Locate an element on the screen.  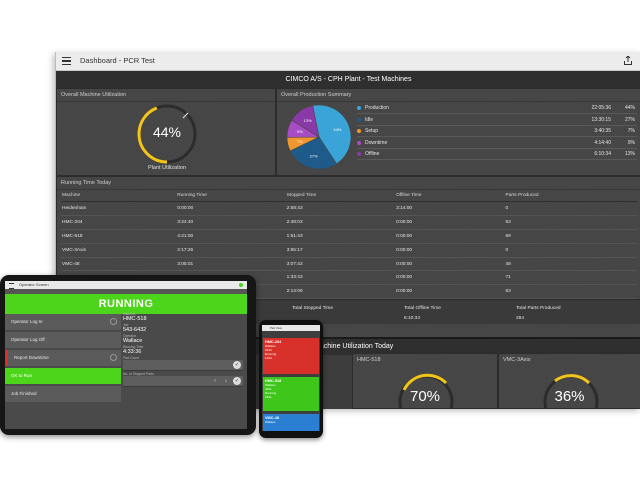
legend-row-offline: Offline 6:10:34 13% is located at coordinates (497, 154).